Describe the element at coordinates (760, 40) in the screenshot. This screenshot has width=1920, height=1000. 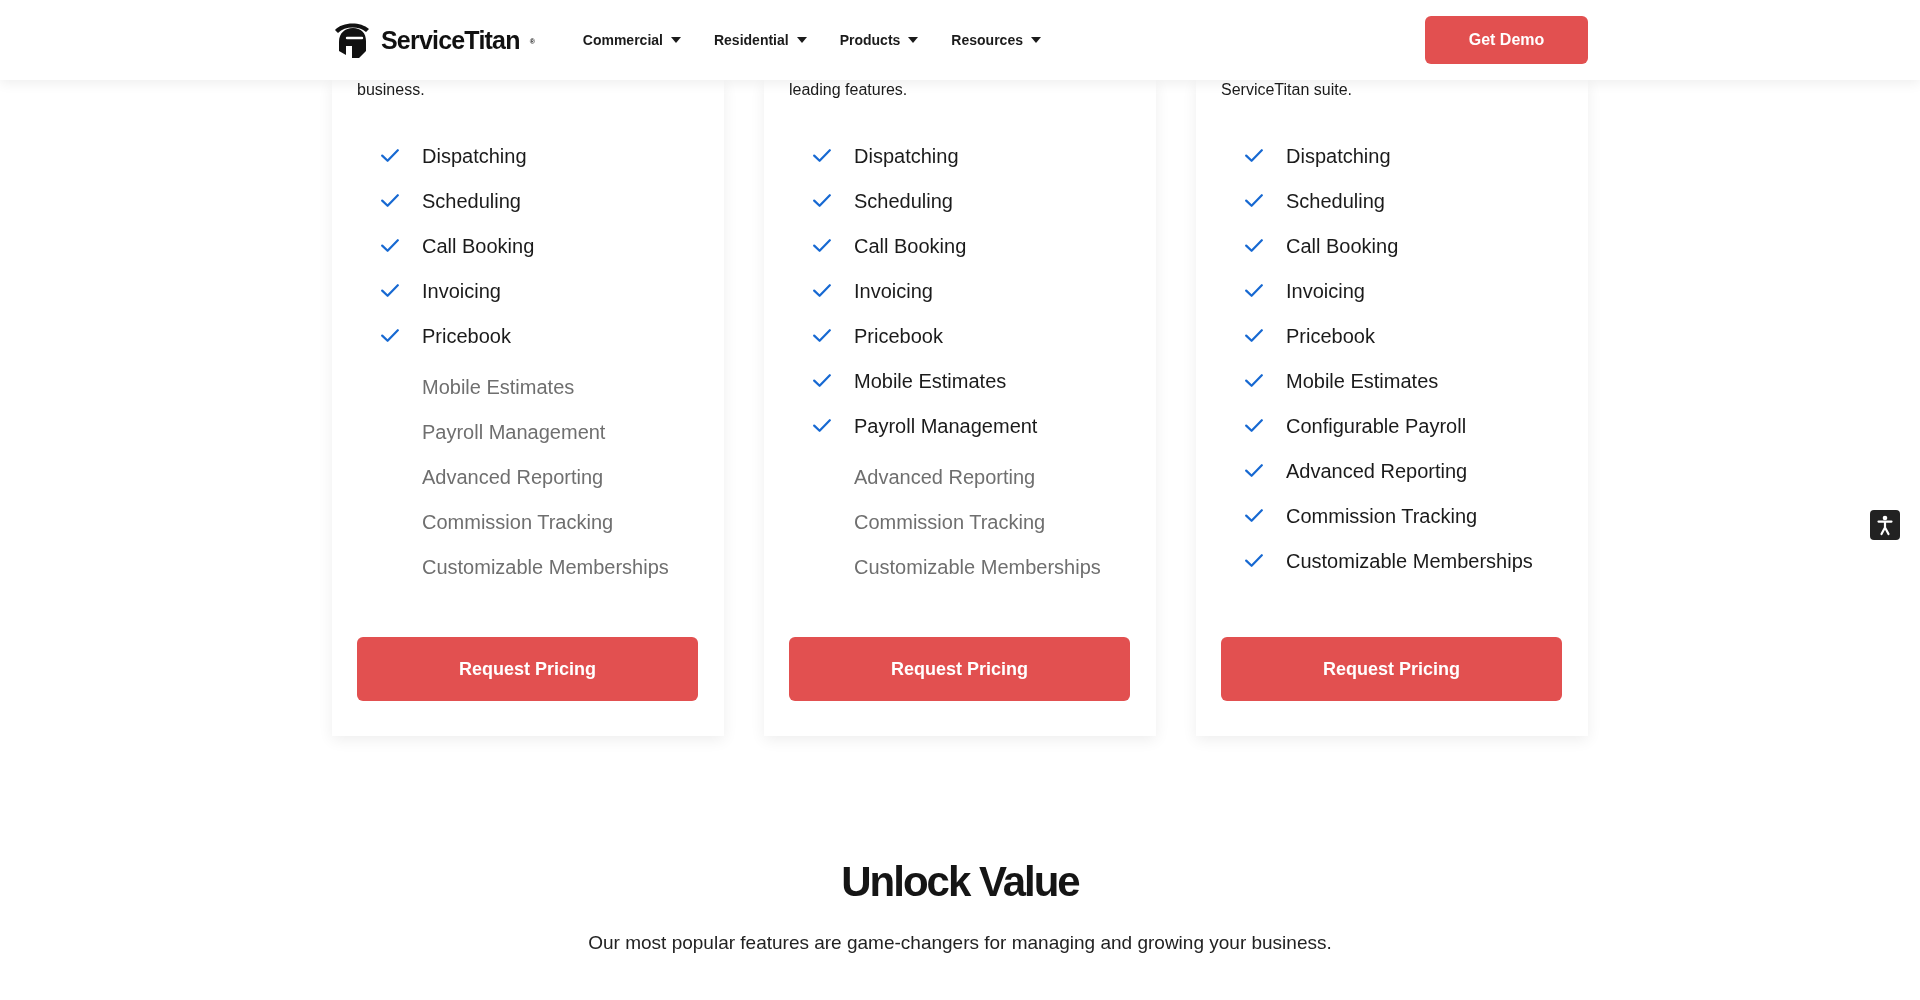
I see `nav-menu-link: Residential` at that location.